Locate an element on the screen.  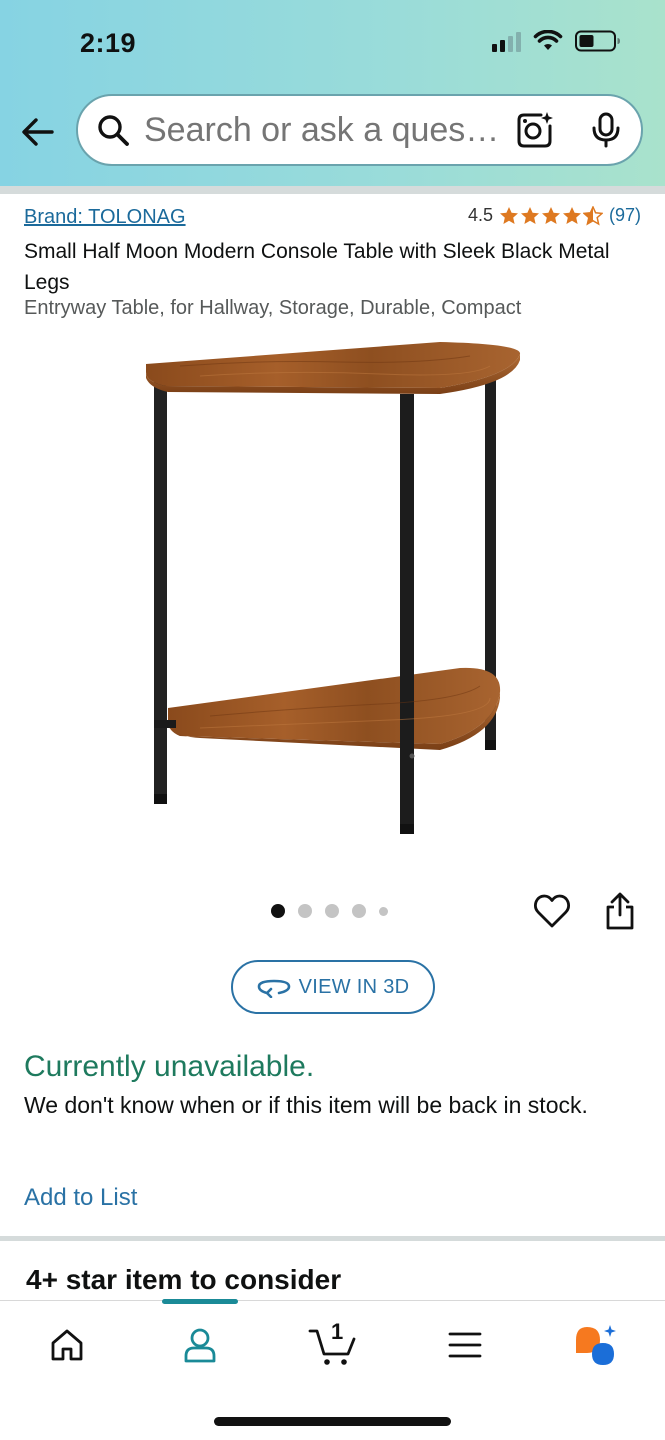
search-input is located at coordinates (324, 130).